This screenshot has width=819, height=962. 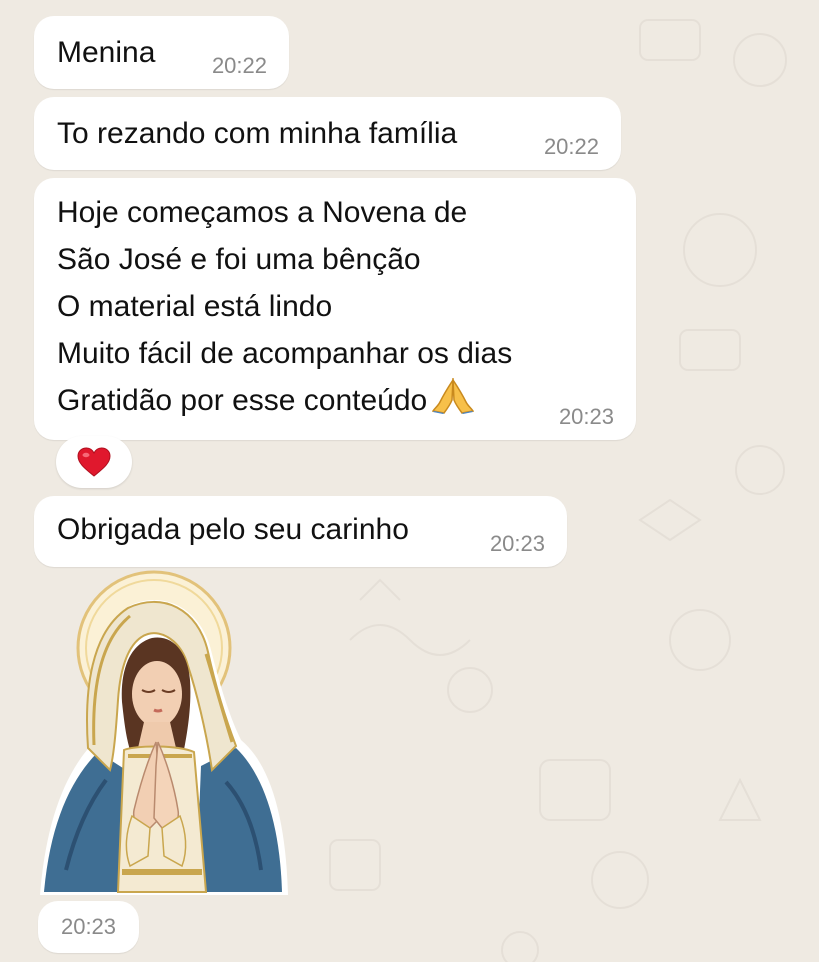 What do you see at coordinates (257, 133) in the screenshot?
I see `message-text: To rezando com minha família` at bounding box center [257, 133].